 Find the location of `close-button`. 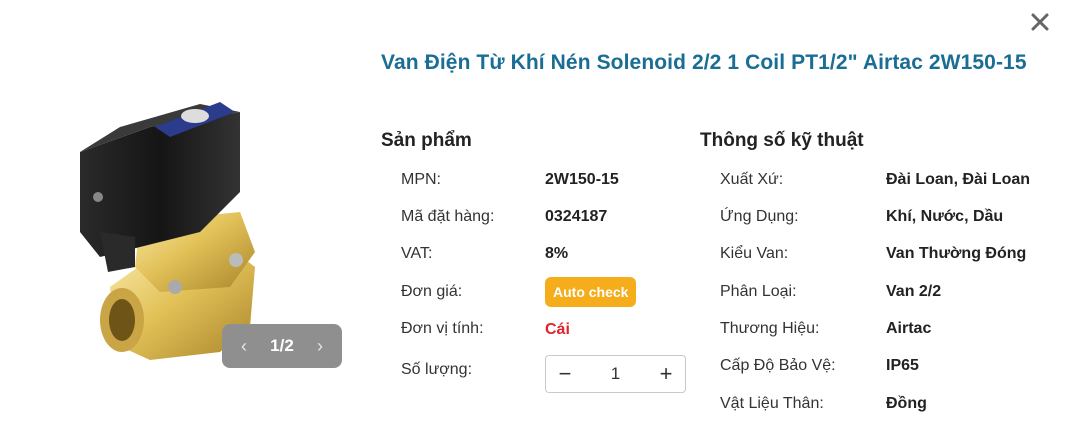

close-button is located at coordinates (1040, 22).